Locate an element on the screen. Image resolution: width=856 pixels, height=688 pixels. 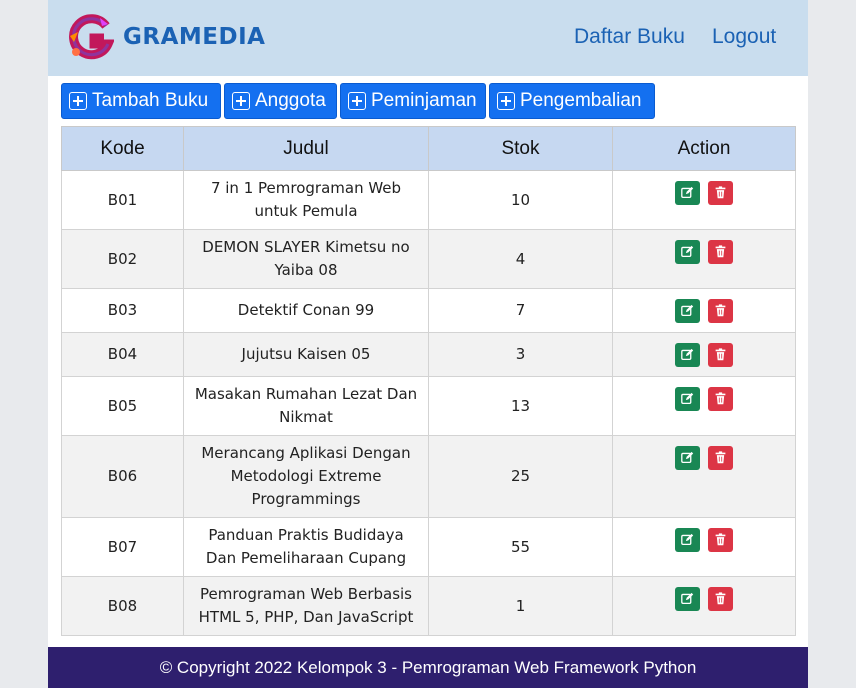
table-header-row: Kode Judul Stok Action is located at coordinates (428, 148).